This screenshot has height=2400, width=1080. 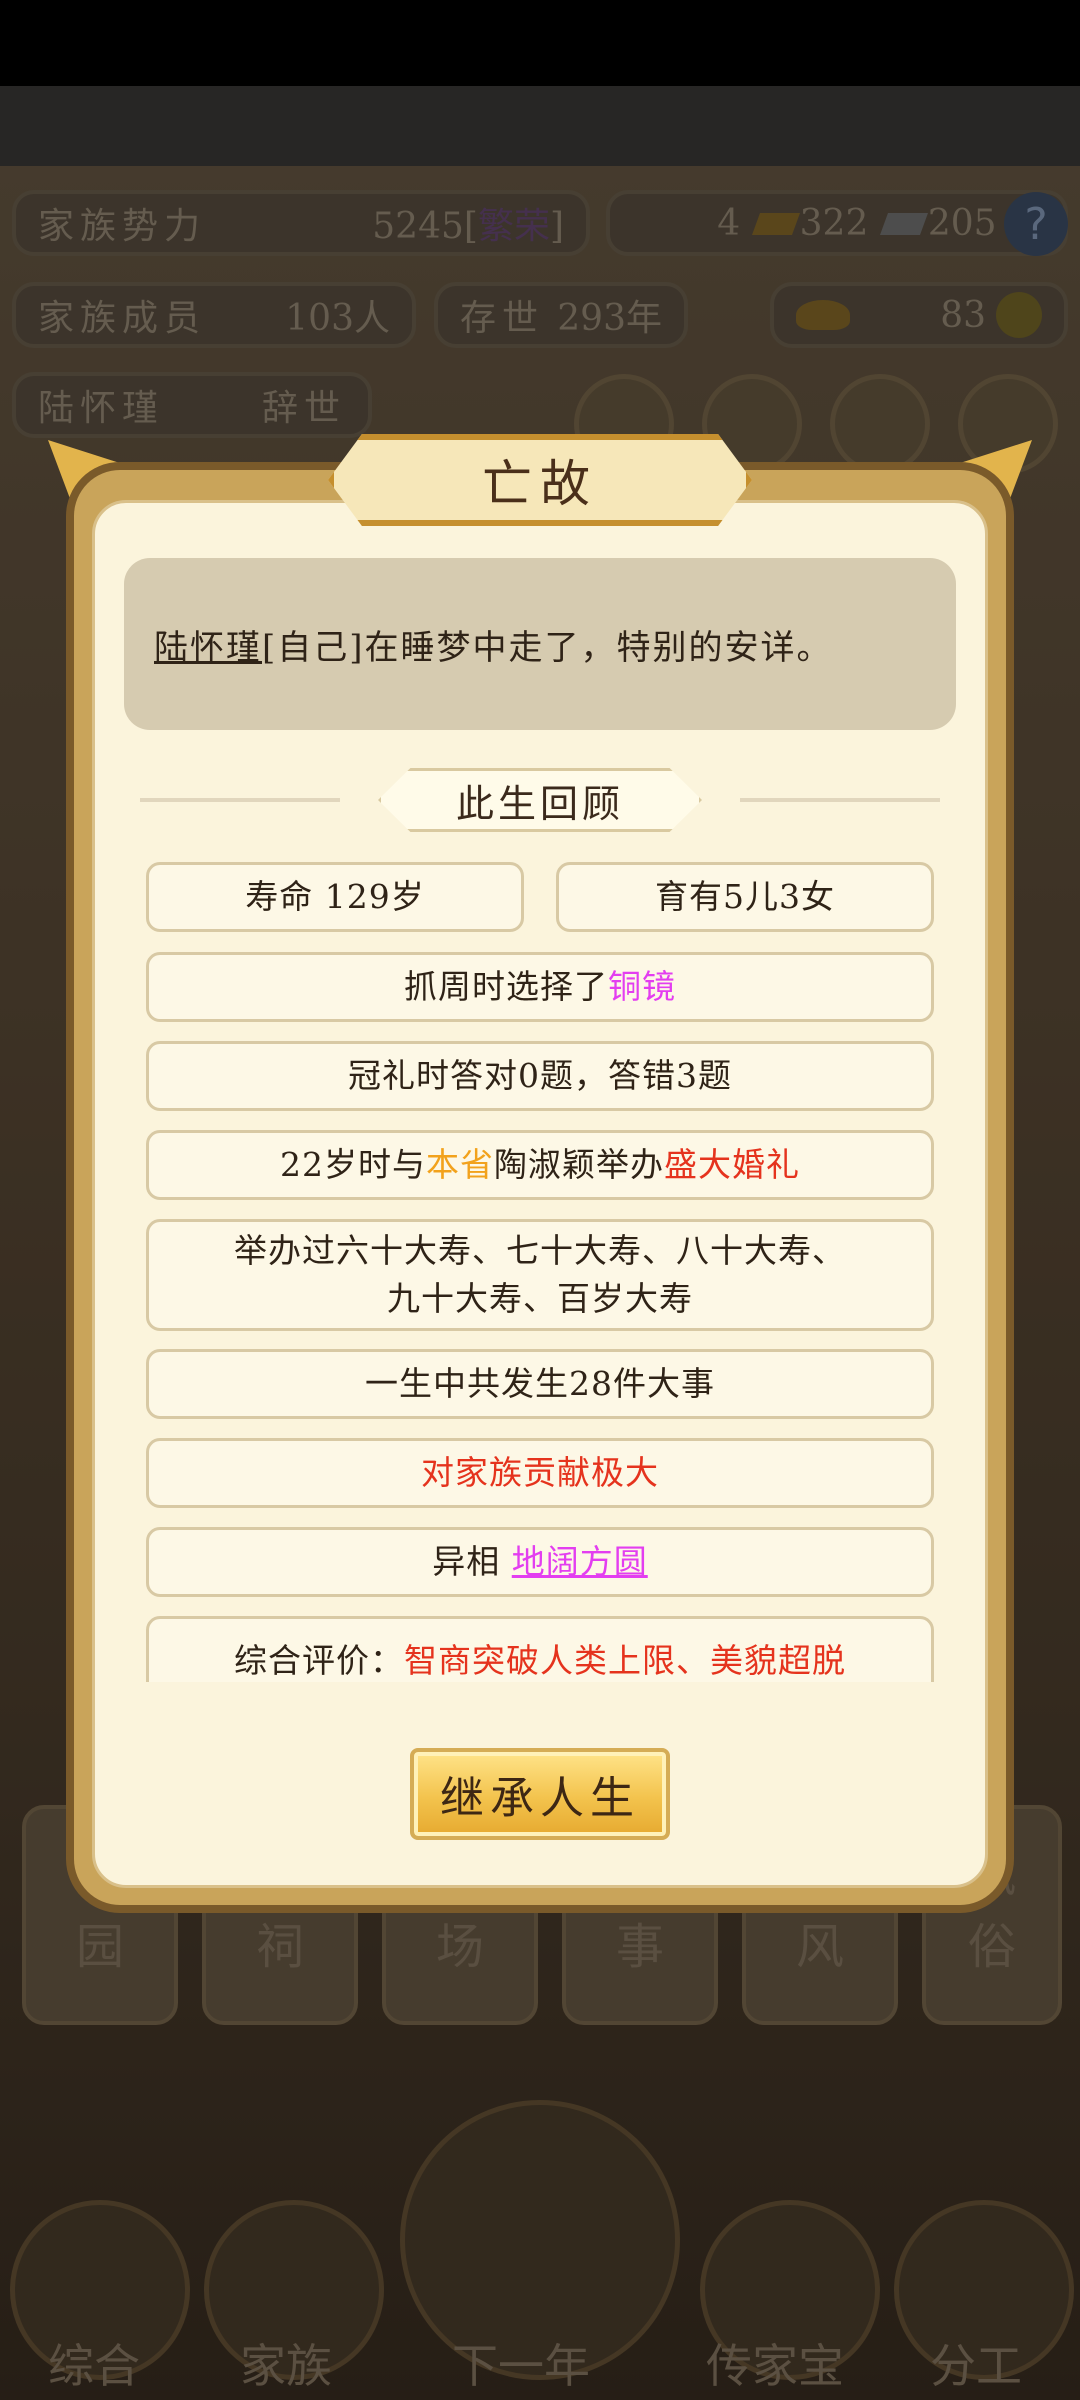 I want to click on section-divider-right, so click(x=840, y=800).